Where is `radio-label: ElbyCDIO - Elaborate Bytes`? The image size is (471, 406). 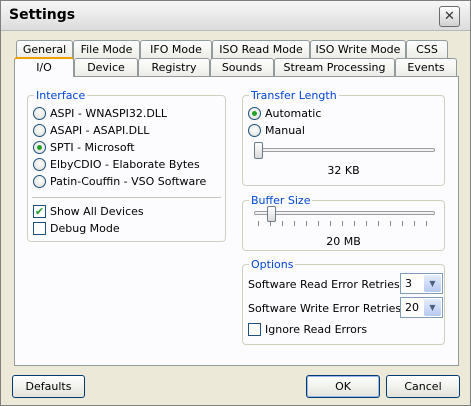 radio-label: ElbyCDIO - Elaborate Bytes is located at coordinates (125, 164).